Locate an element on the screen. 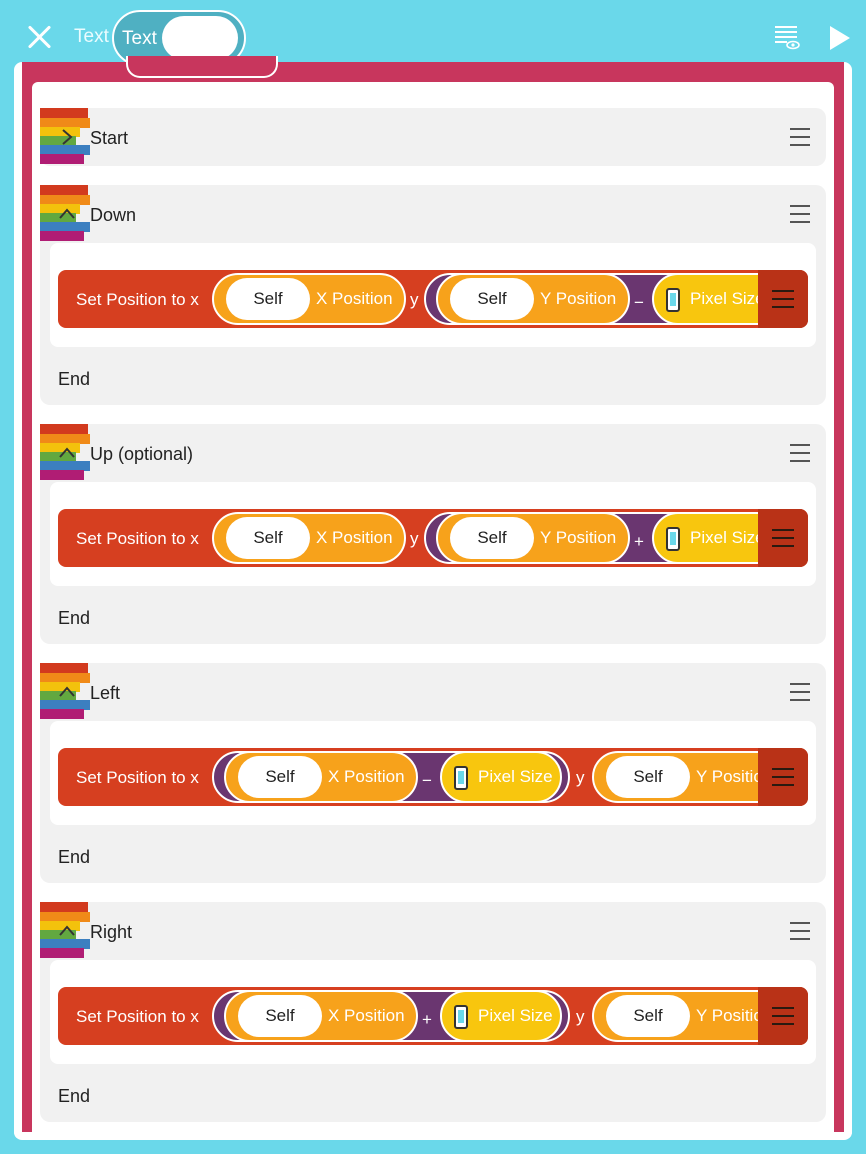  script-title: Left is located at coordinates (105, 693).